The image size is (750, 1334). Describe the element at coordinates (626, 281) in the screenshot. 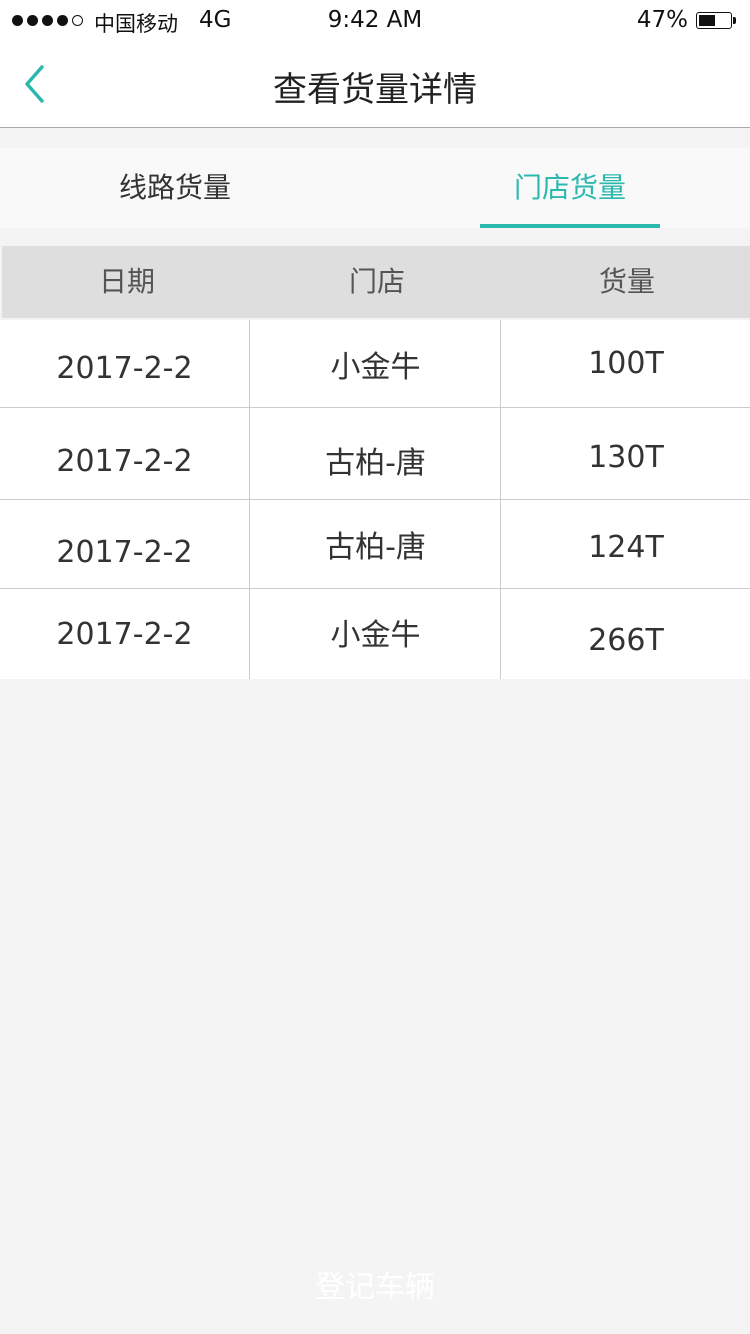

I see `column-header-volume: 货量` at that location.